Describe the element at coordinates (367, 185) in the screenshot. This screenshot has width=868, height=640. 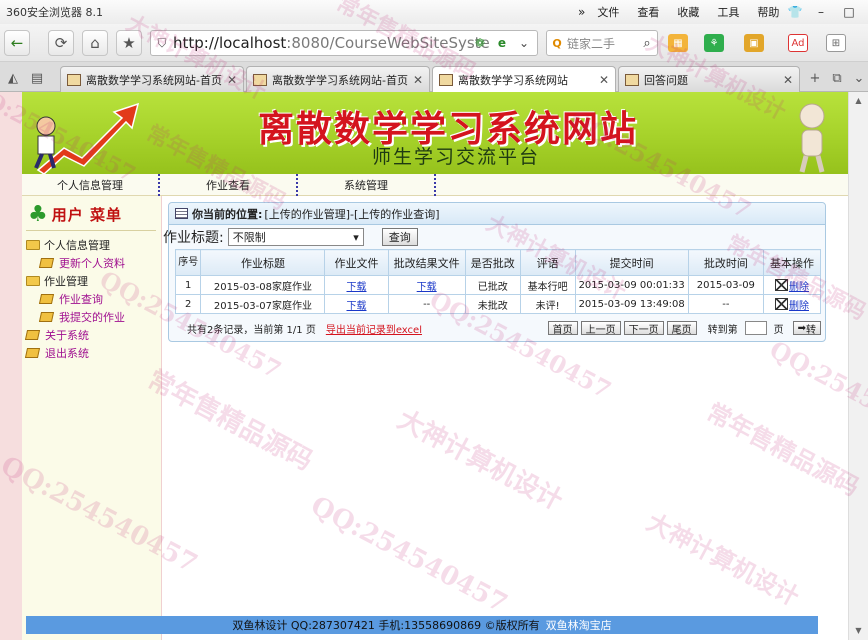
I see `nav-system-admin: 系统管理` at that location.